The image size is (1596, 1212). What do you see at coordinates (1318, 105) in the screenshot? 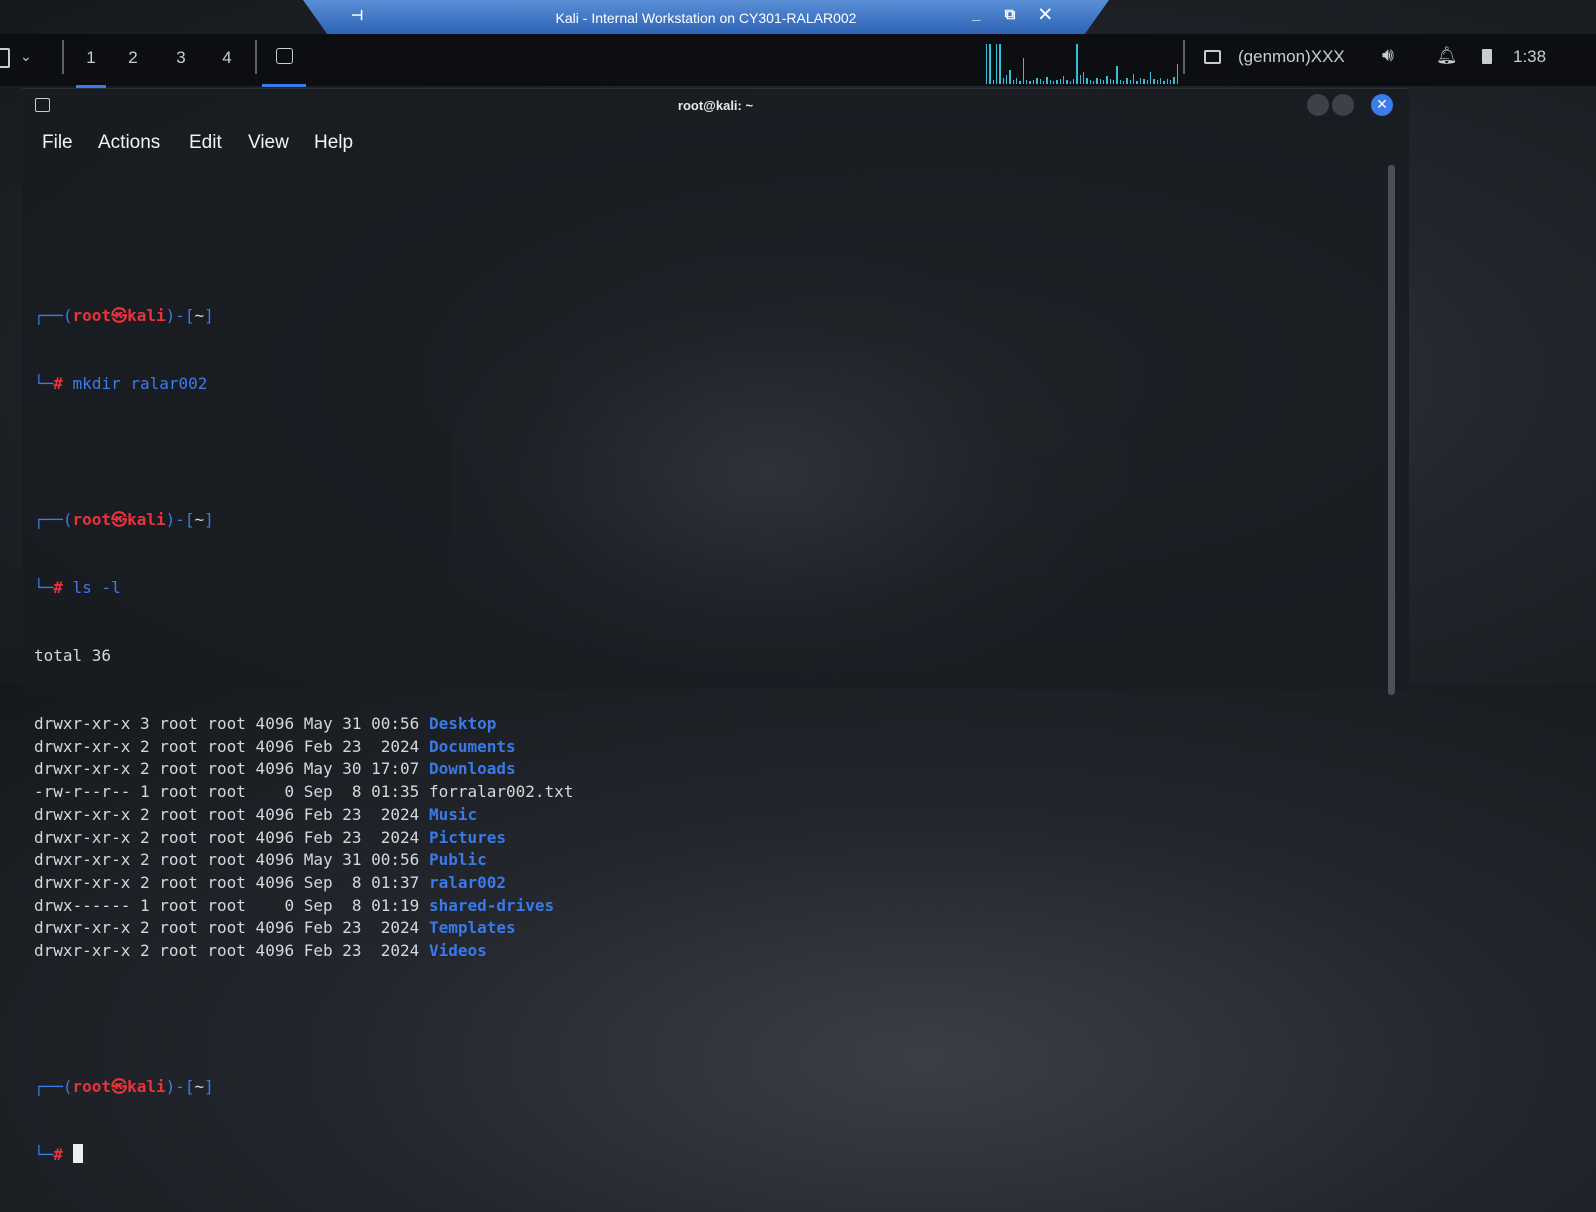
I see `minimize-button` at bounding box center [1318, 105].